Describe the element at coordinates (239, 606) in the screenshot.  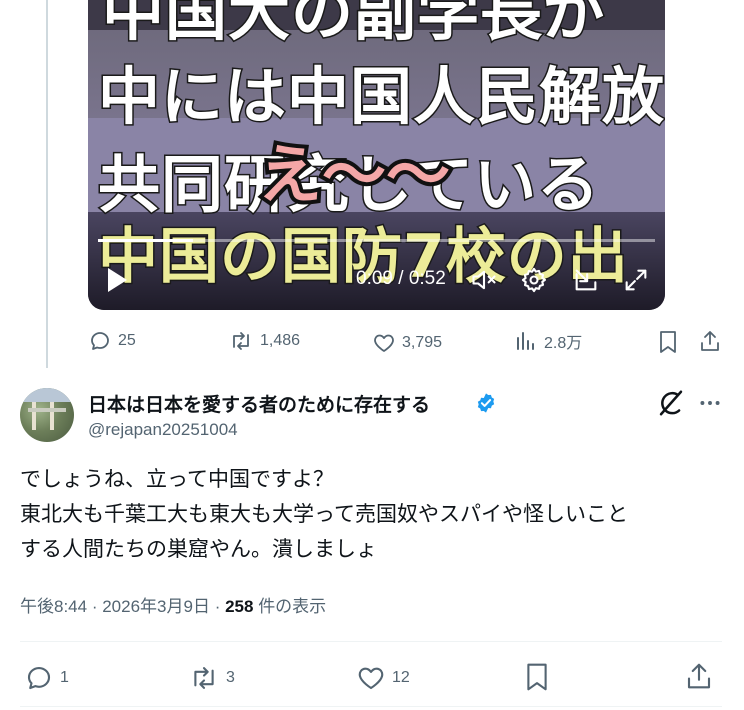
I see `tweet-views-count: 258` at that location.